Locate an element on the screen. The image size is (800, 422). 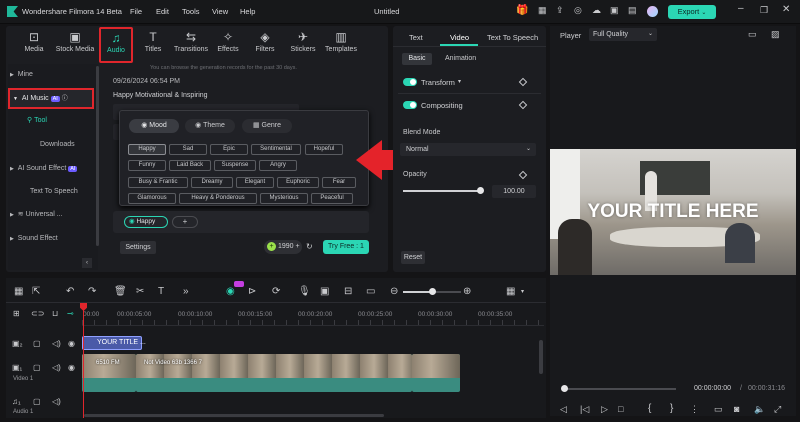
mood-tag-happy: Happy is located at coordinates (147, 149).